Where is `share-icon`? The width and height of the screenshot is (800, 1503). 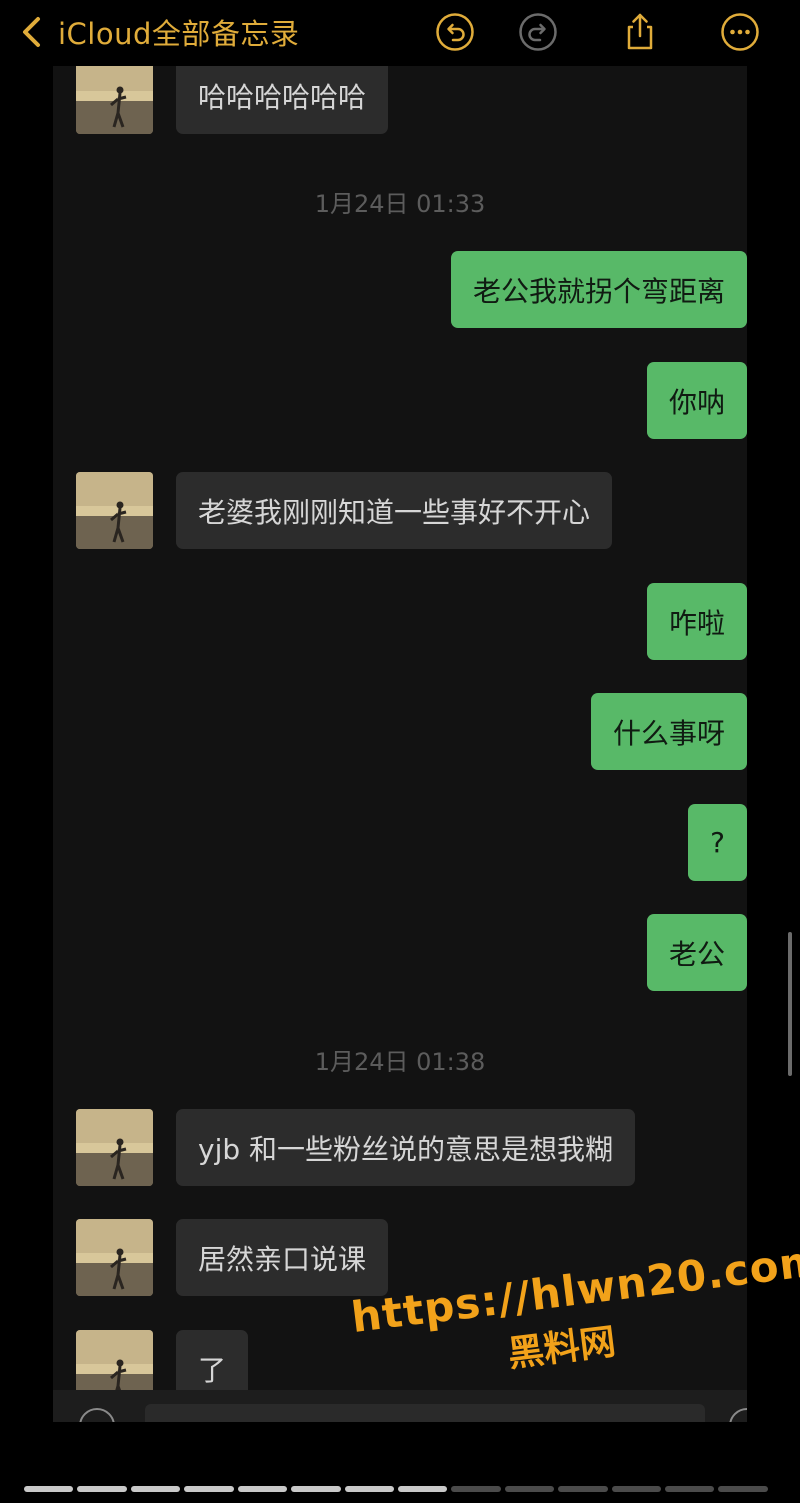 share-icon is located at coordinates (640, 32).